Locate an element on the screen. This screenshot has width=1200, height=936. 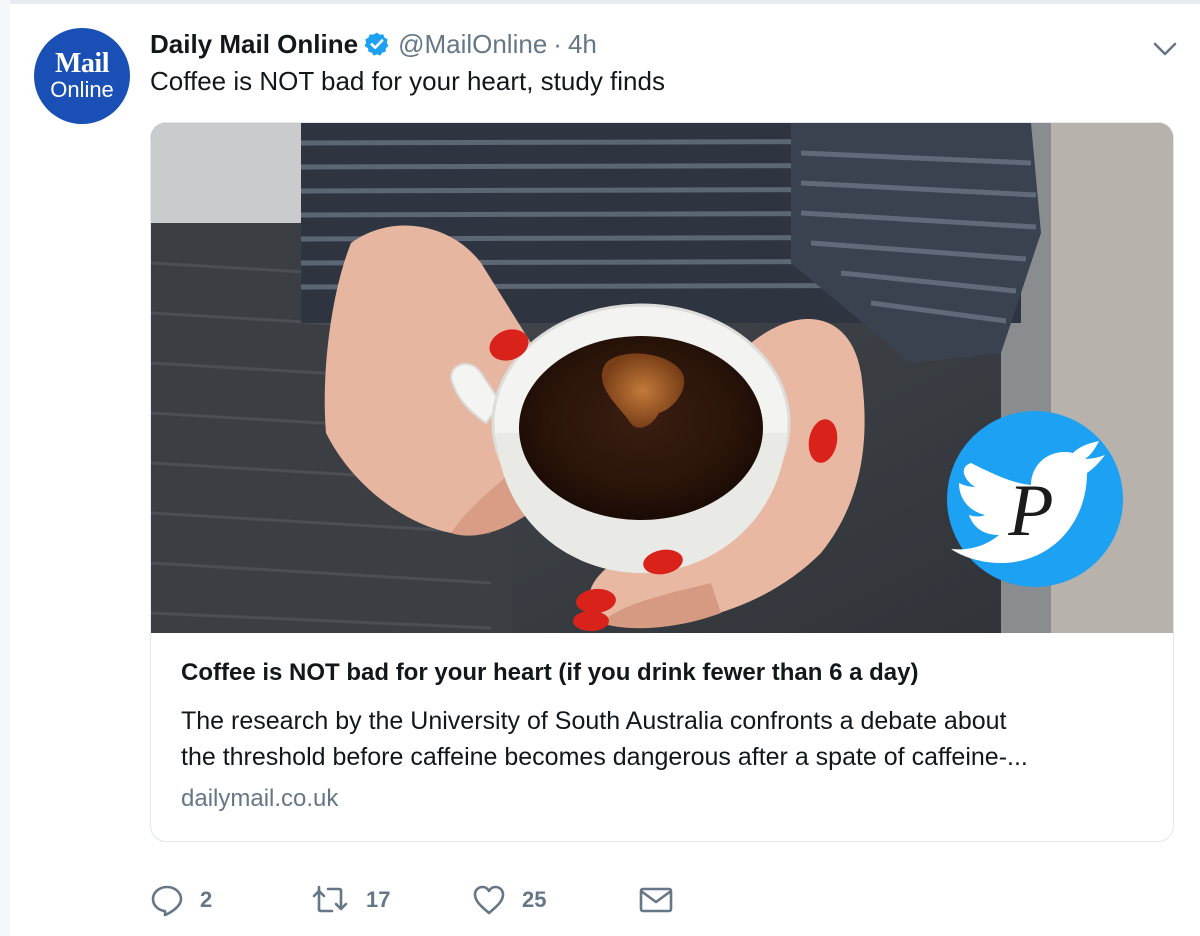
retweet-button: 17 is located at coordinates (391, 900).